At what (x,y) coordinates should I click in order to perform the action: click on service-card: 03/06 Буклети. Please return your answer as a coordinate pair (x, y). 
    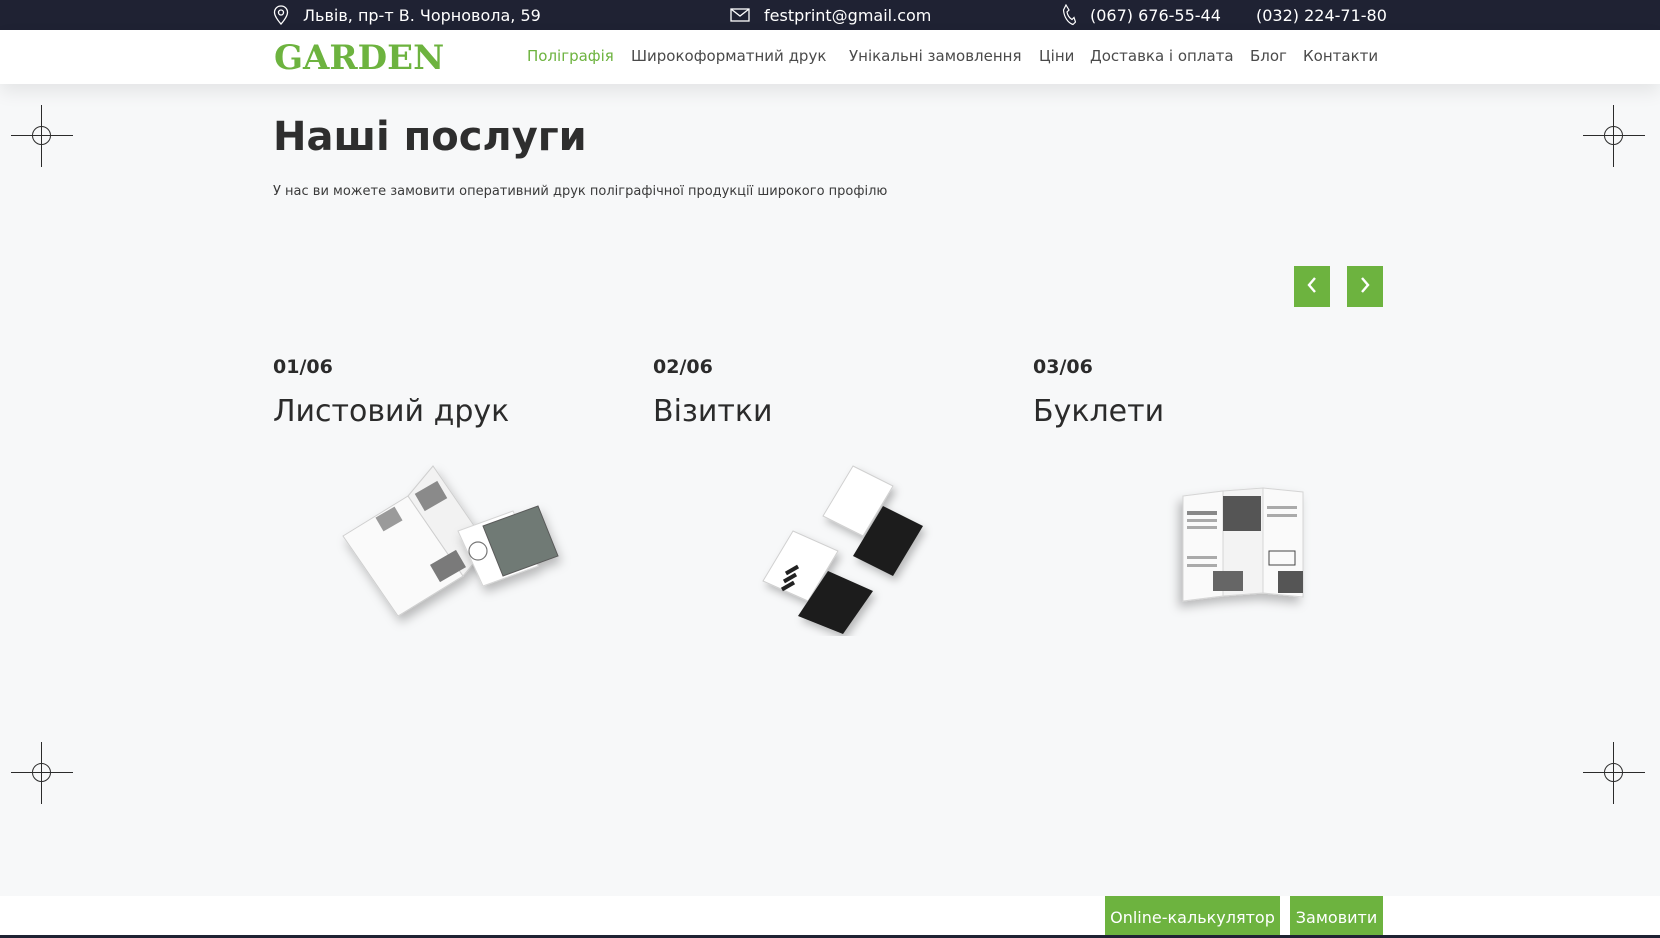
    Looking at the image, I should click on (1203, 496).